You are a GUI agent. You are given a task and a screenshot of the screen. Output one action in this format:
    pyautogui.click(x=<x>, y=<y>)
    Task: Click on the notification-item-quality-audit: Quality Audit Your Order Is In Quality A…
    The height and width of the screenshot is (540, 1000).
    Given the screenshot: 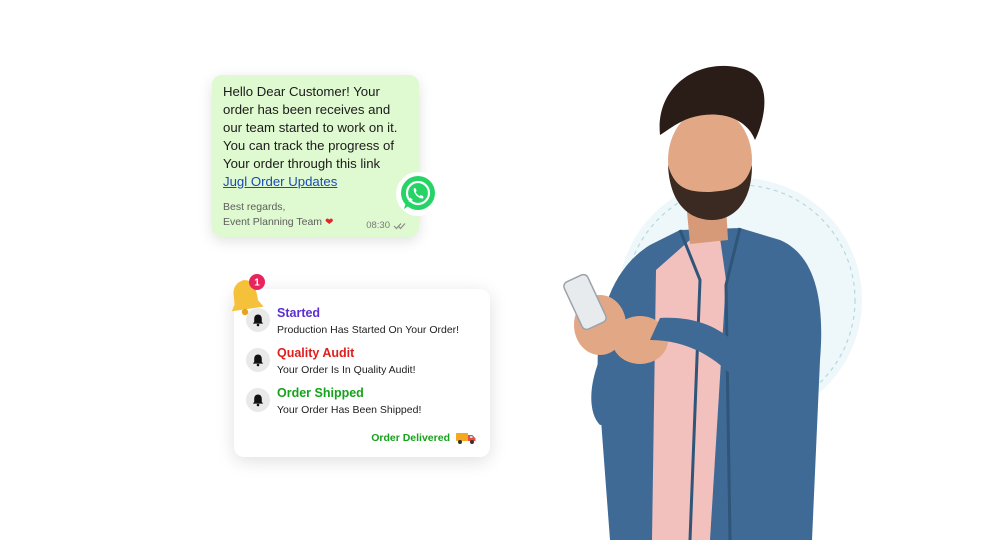 What is the action you would take?
    pyautogui.click(x=331, y=362)
    